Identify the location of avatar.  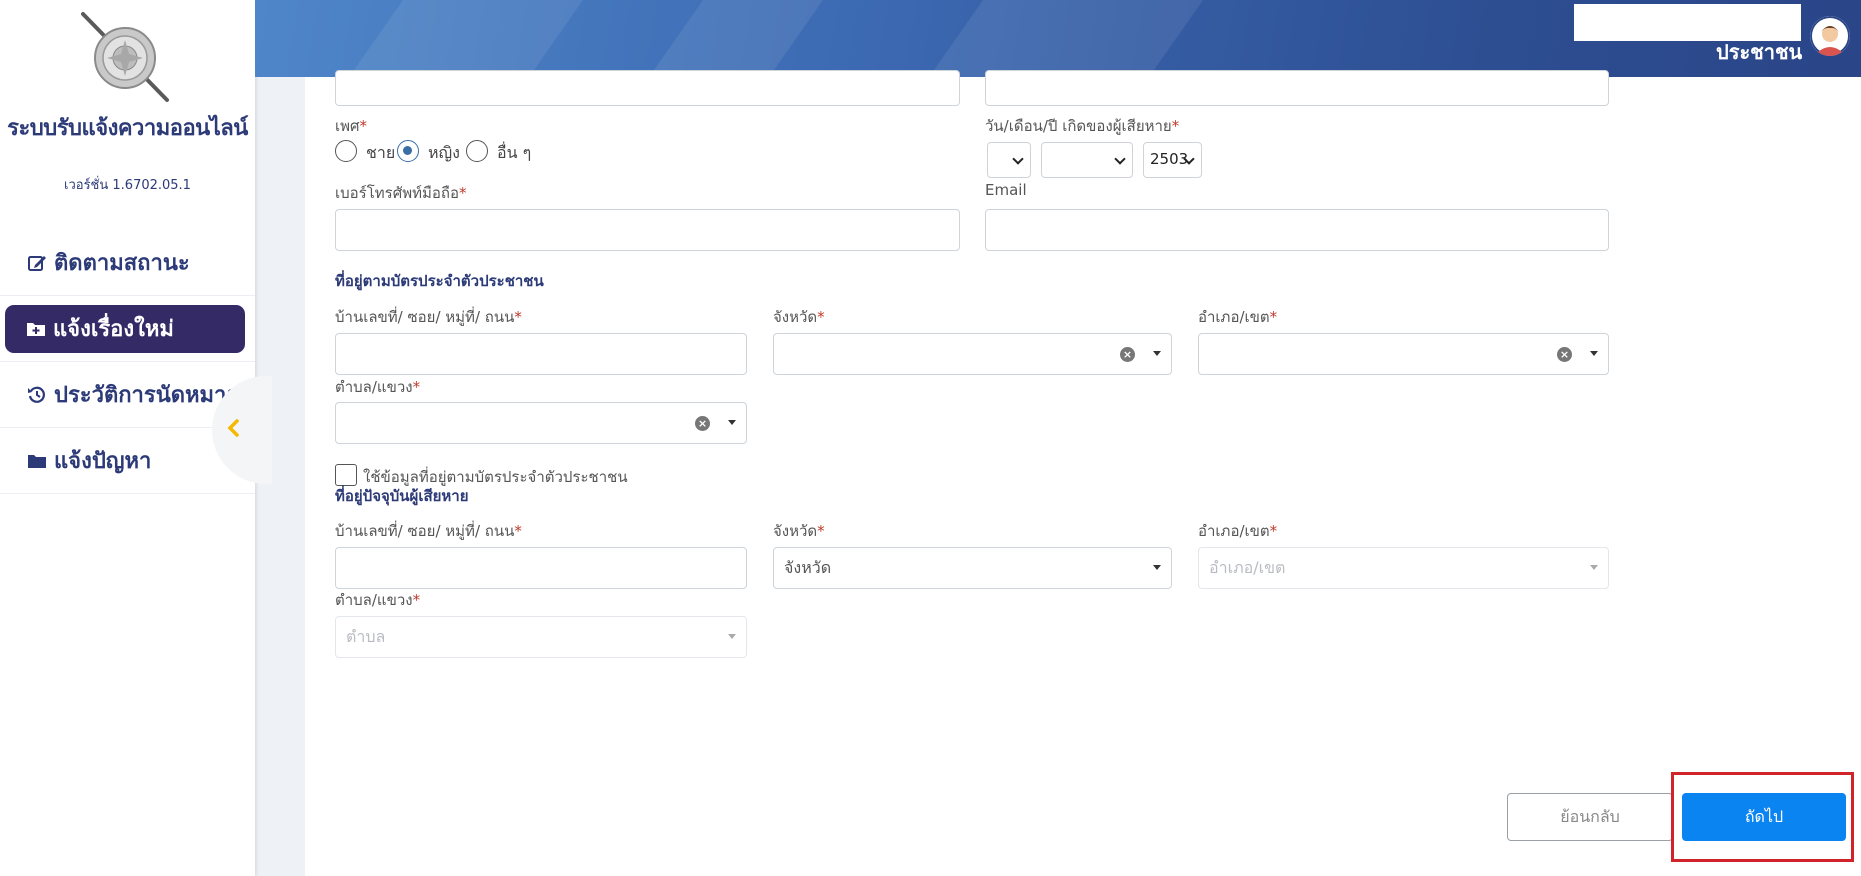
(1830, 36).